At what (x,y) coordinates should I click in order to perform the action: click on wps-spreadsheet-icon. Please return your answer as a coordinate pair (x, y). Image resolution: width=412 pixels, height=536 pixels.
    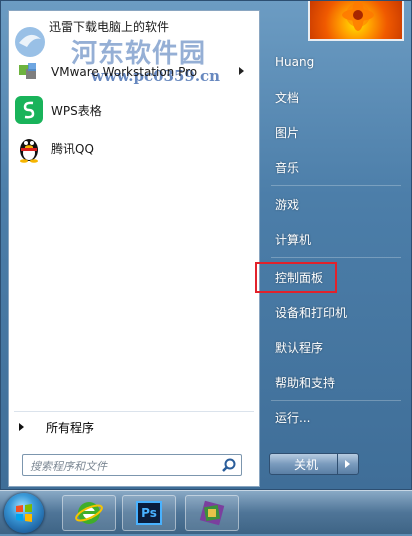
    Looking at the image, I should click on (29, 110).